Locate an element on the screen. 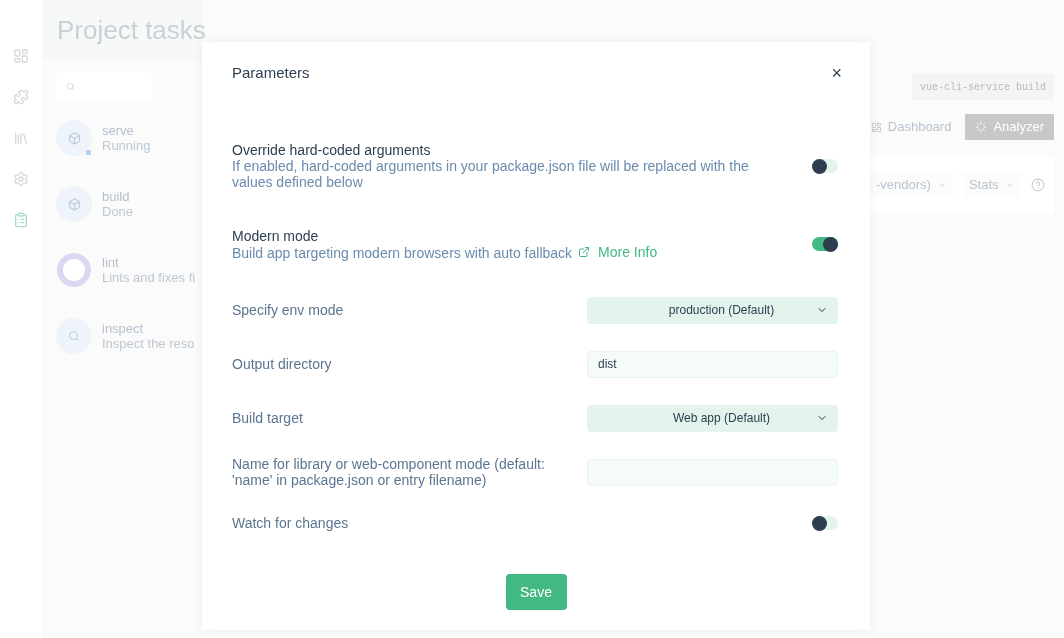  field-label: Specify env mode is located at coordinates (288, 310).